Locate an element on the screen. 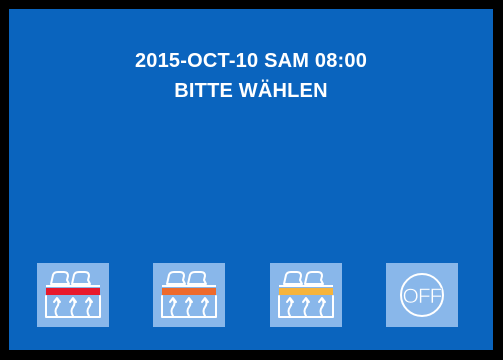  heat-bar-low is located at coordinates (306, 291).